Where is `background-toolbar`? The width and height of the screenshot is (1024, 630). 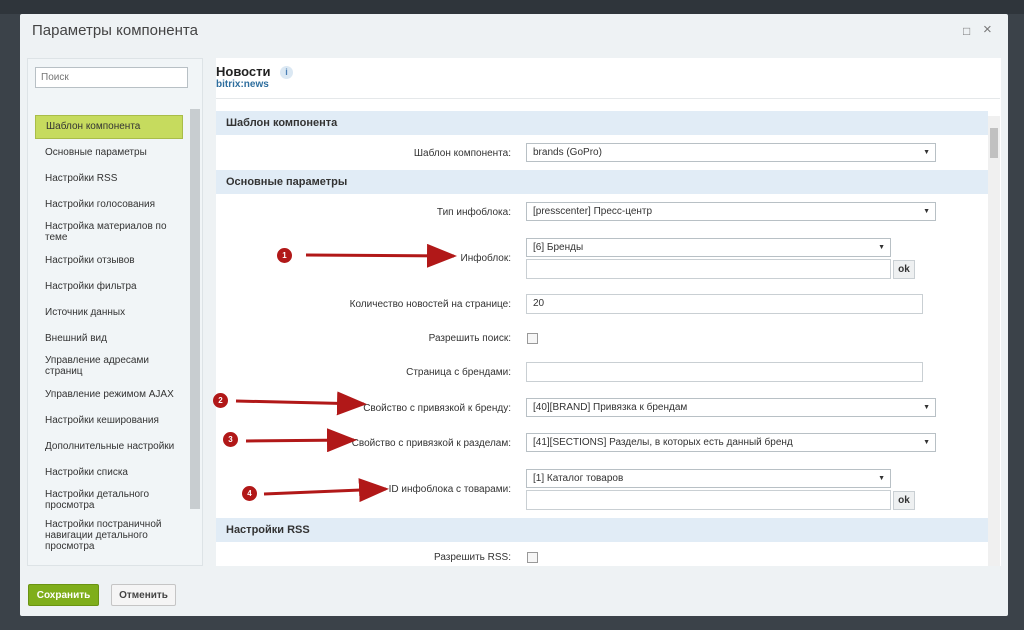 background-toolbar is located at coordinates (512, 7).